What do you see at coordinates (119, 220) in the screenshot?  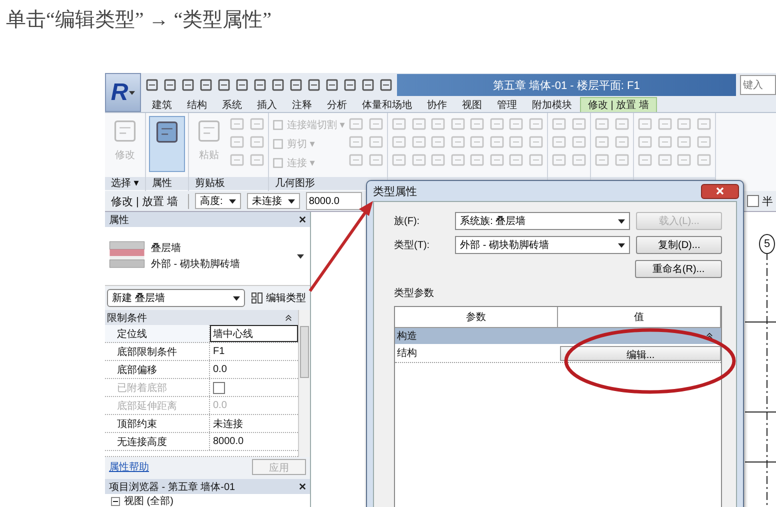 I see `panel-title: 属性` at bounding box center [119, 220].